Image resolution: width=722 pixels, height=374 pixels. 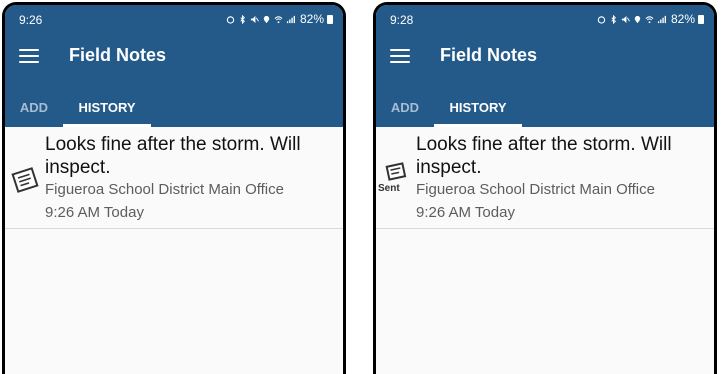 I want to click on status-bar: 9:26 82%, so click(x=174, y=20).